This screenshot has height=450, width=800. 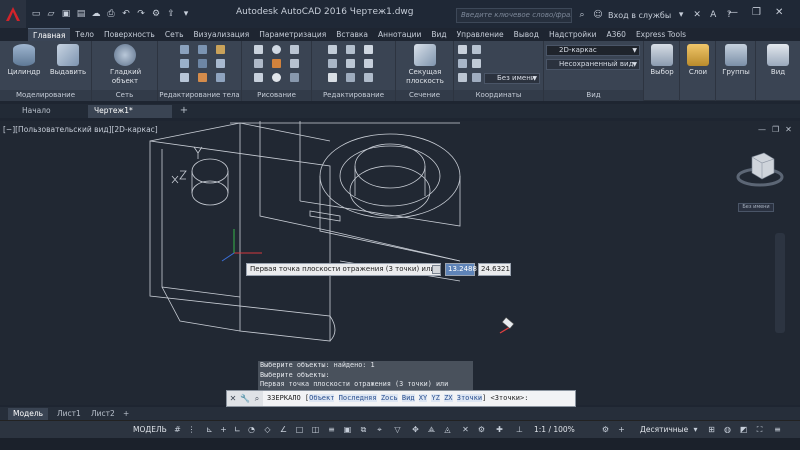 I want to click on array-icon, so click(x=350, y=77).